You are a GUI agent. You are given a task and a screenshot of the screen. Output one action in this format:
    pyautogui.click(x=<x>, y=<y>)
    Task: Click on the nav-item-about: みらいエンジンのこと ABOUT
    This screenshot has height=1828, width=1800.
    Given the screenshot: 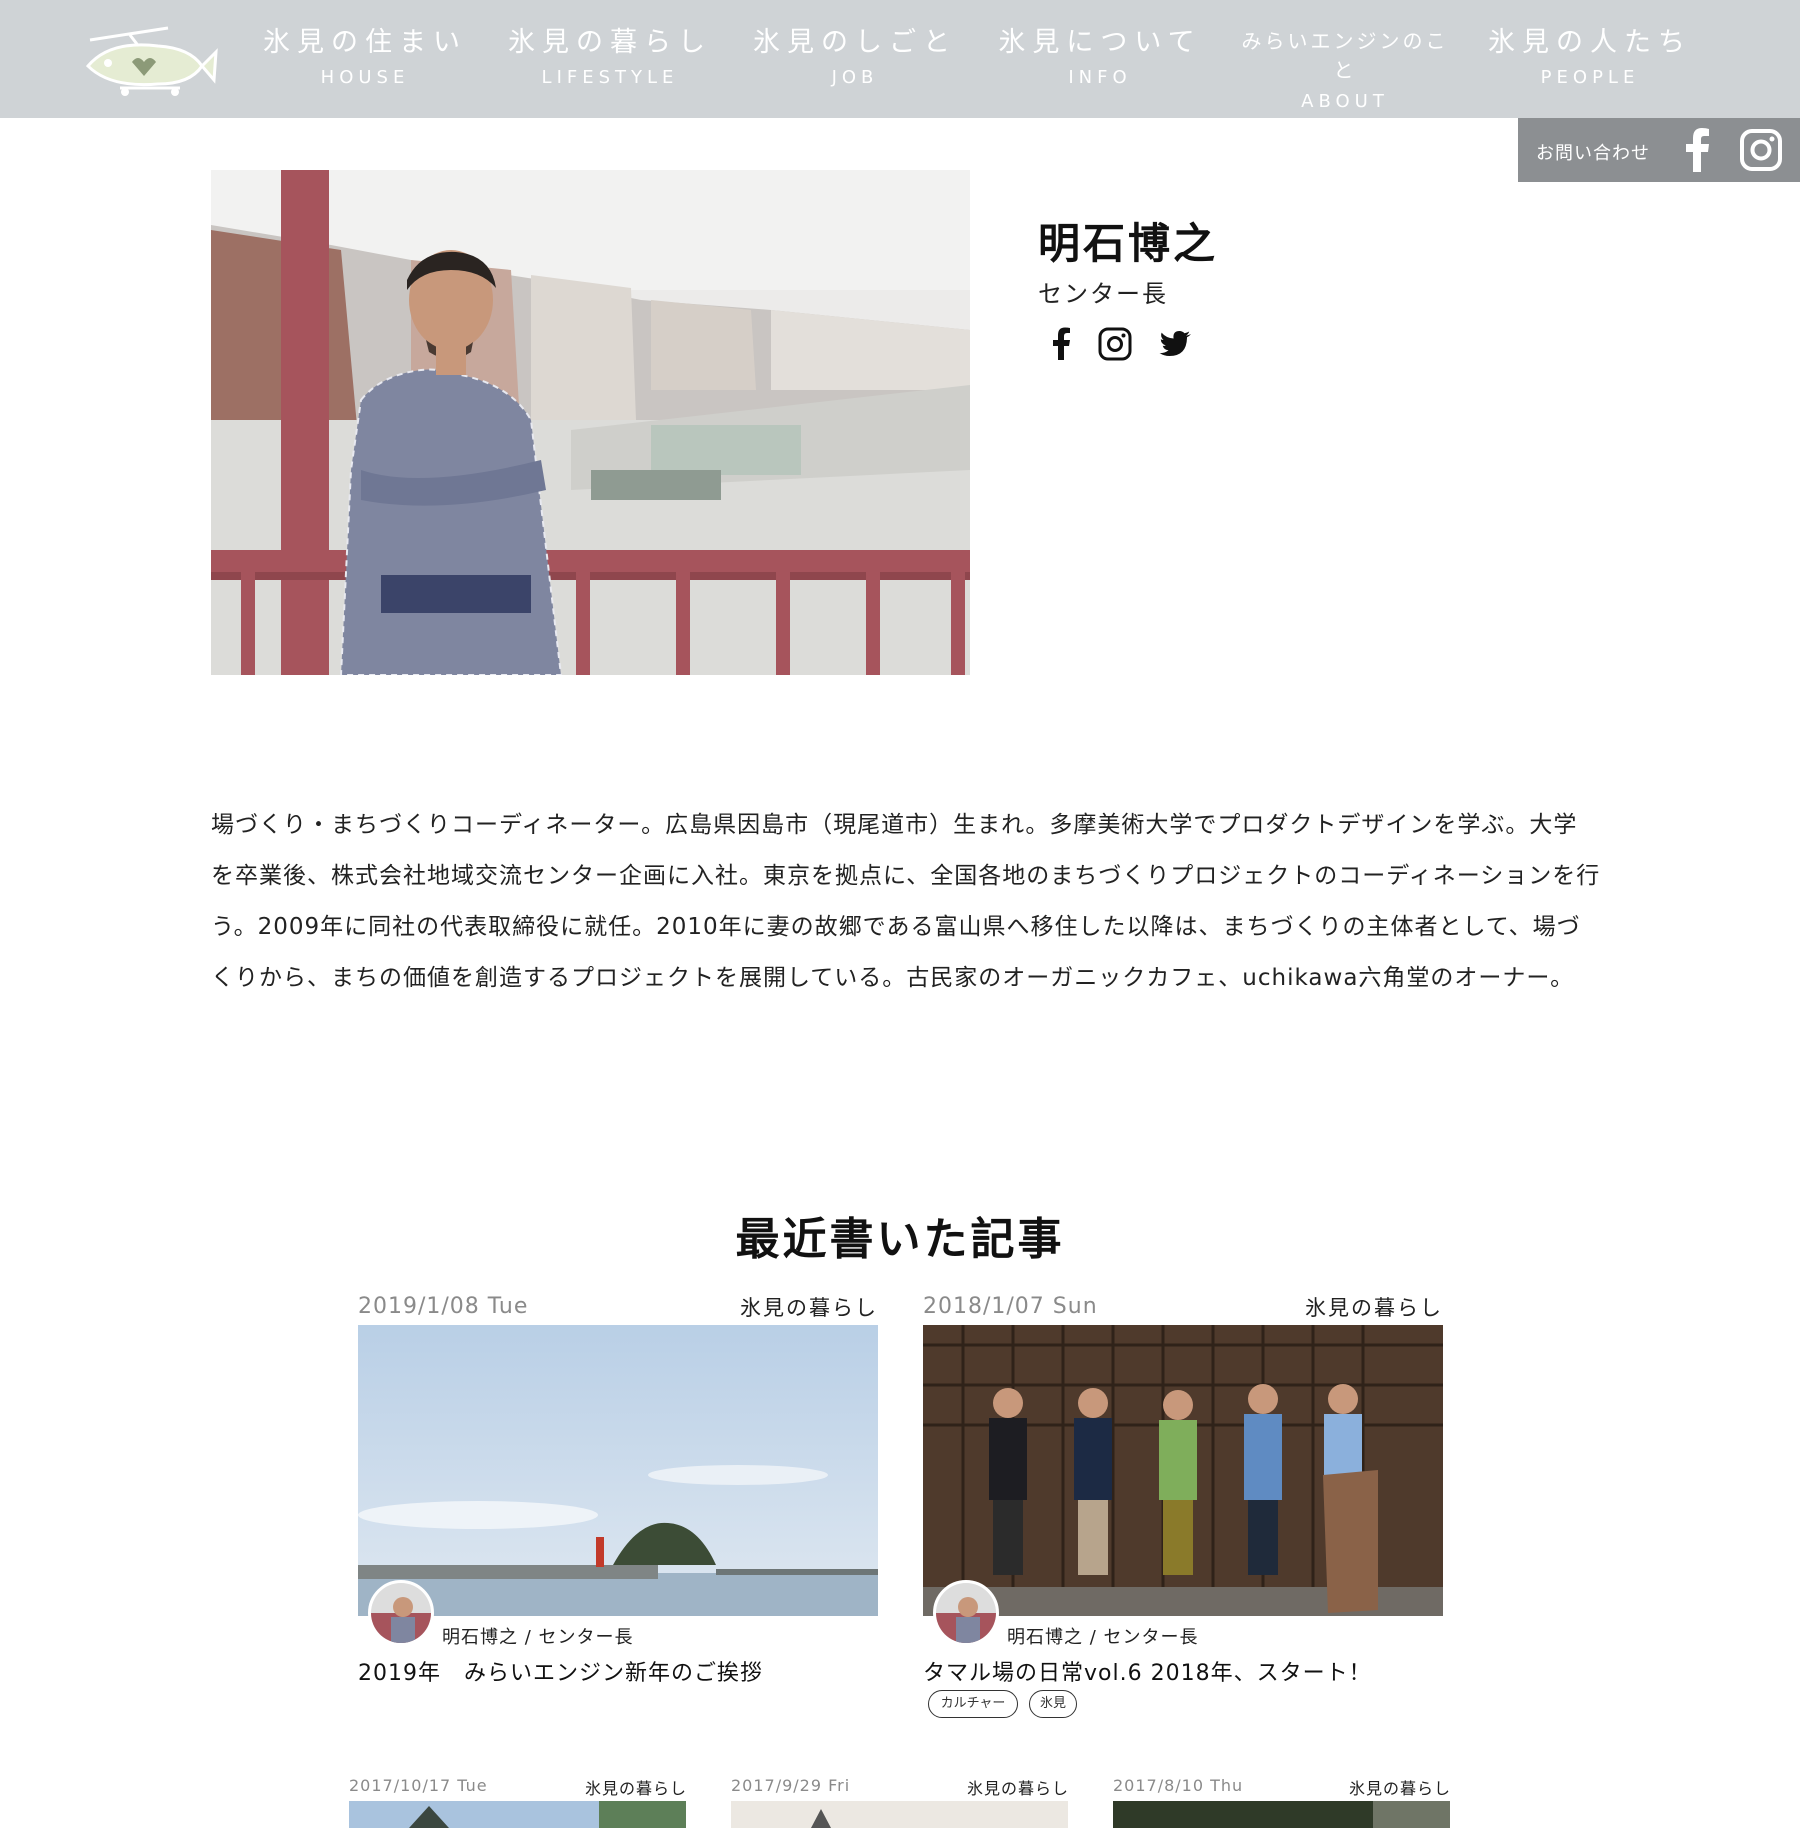 What is the action you would take?
    pyautogui.click(x=1345, y=66)
    